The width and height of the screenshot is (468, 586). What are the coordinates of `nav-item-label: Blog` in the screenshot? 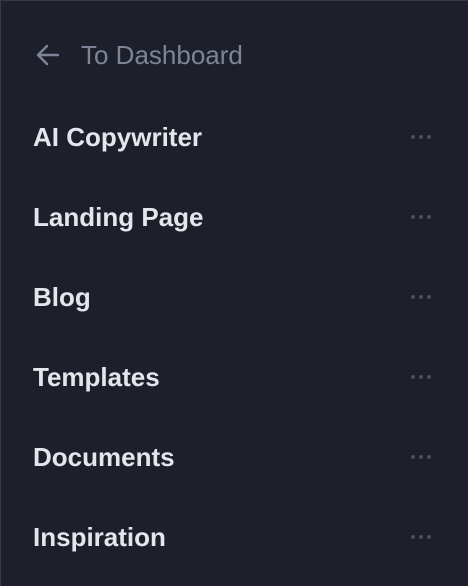 It's located at (62, 296).